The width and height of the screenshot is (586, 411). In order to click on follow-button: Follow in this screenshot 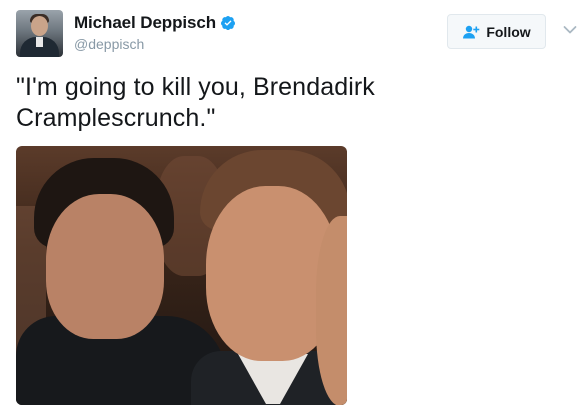, I will do `click(496, 31)`.